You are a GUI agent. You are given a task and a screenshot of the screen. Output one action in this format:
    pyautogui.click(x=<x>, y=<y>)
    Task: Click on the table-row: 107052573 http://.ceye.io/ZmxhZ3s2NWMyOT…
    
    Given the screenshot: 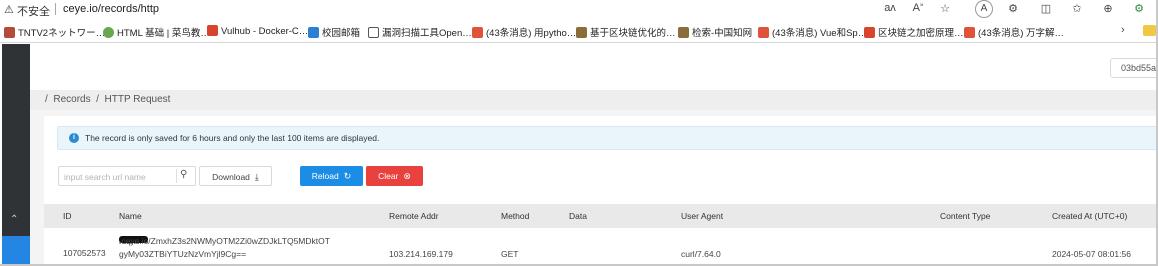 What is the action you would take?
    pyautogui.click(x=600, y=246)
    